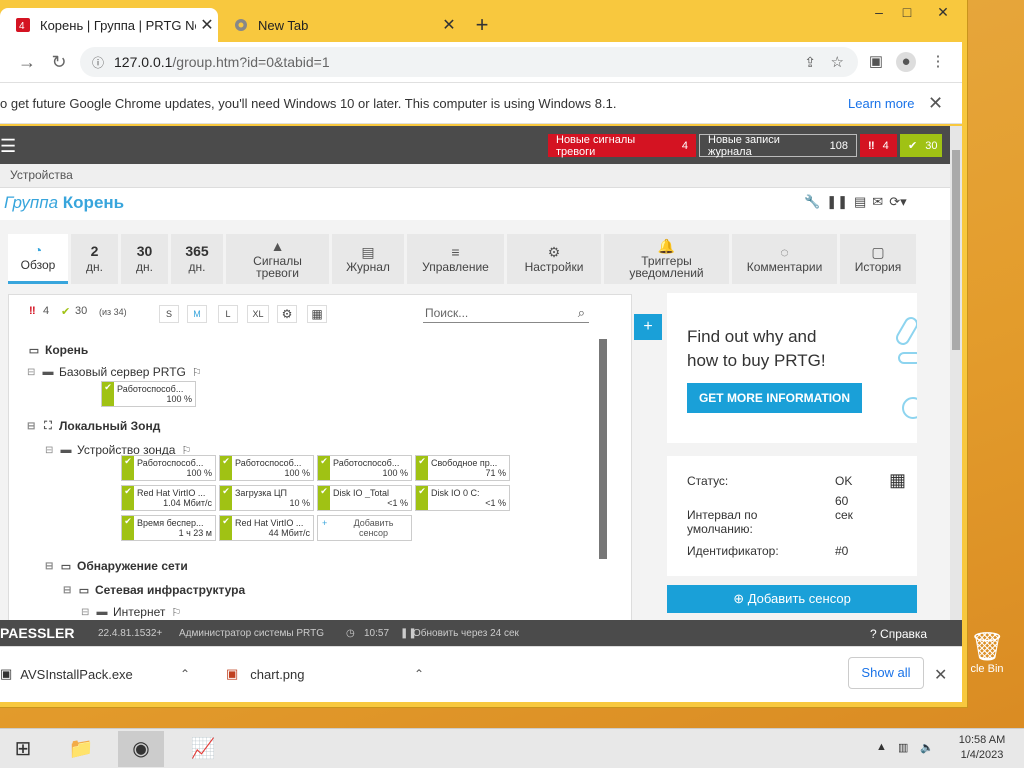 The height and width of the screenshot is (768, 1024). Describe the element at coordinates (203, 749) in the screenshot. I see `performance-monitor-icon: 📈` at that location.